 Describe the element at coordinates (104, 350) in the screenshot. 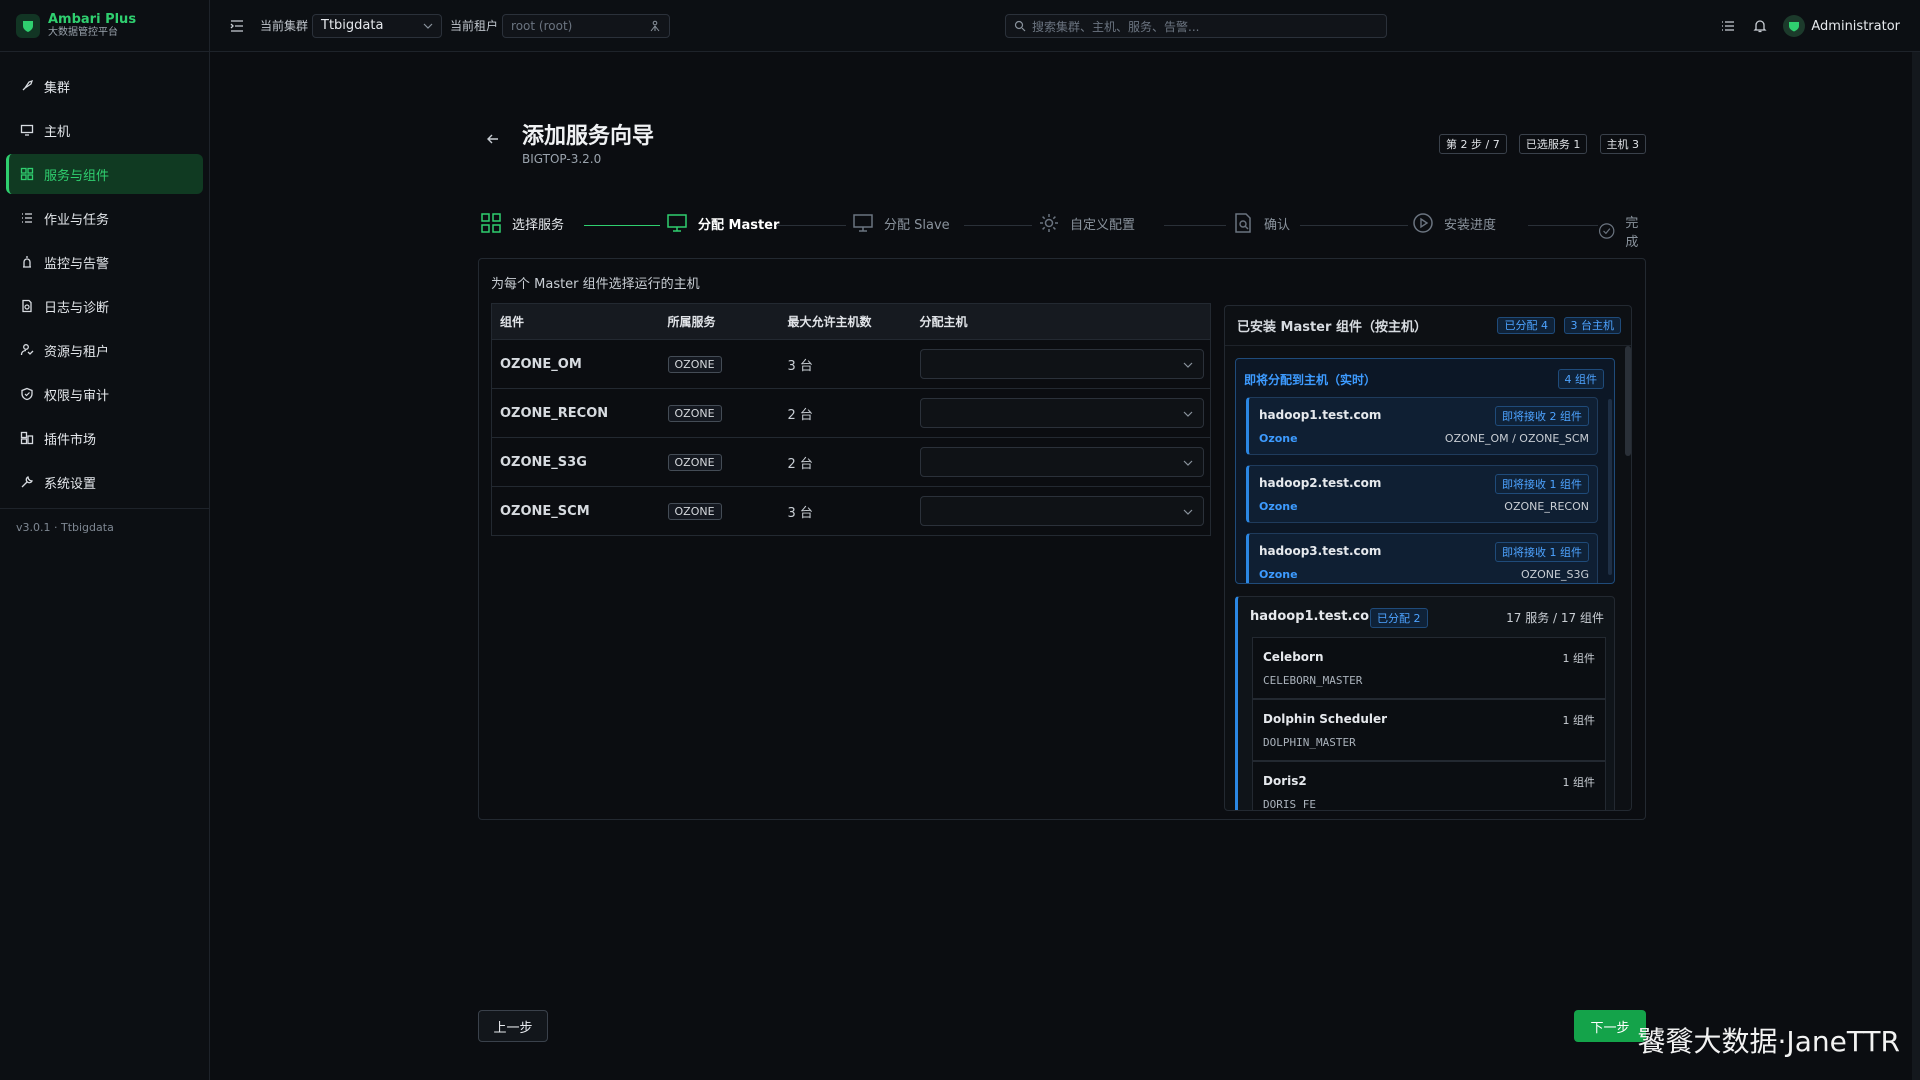

I see `sidebar-item-resources: 资源与租户` at that location.